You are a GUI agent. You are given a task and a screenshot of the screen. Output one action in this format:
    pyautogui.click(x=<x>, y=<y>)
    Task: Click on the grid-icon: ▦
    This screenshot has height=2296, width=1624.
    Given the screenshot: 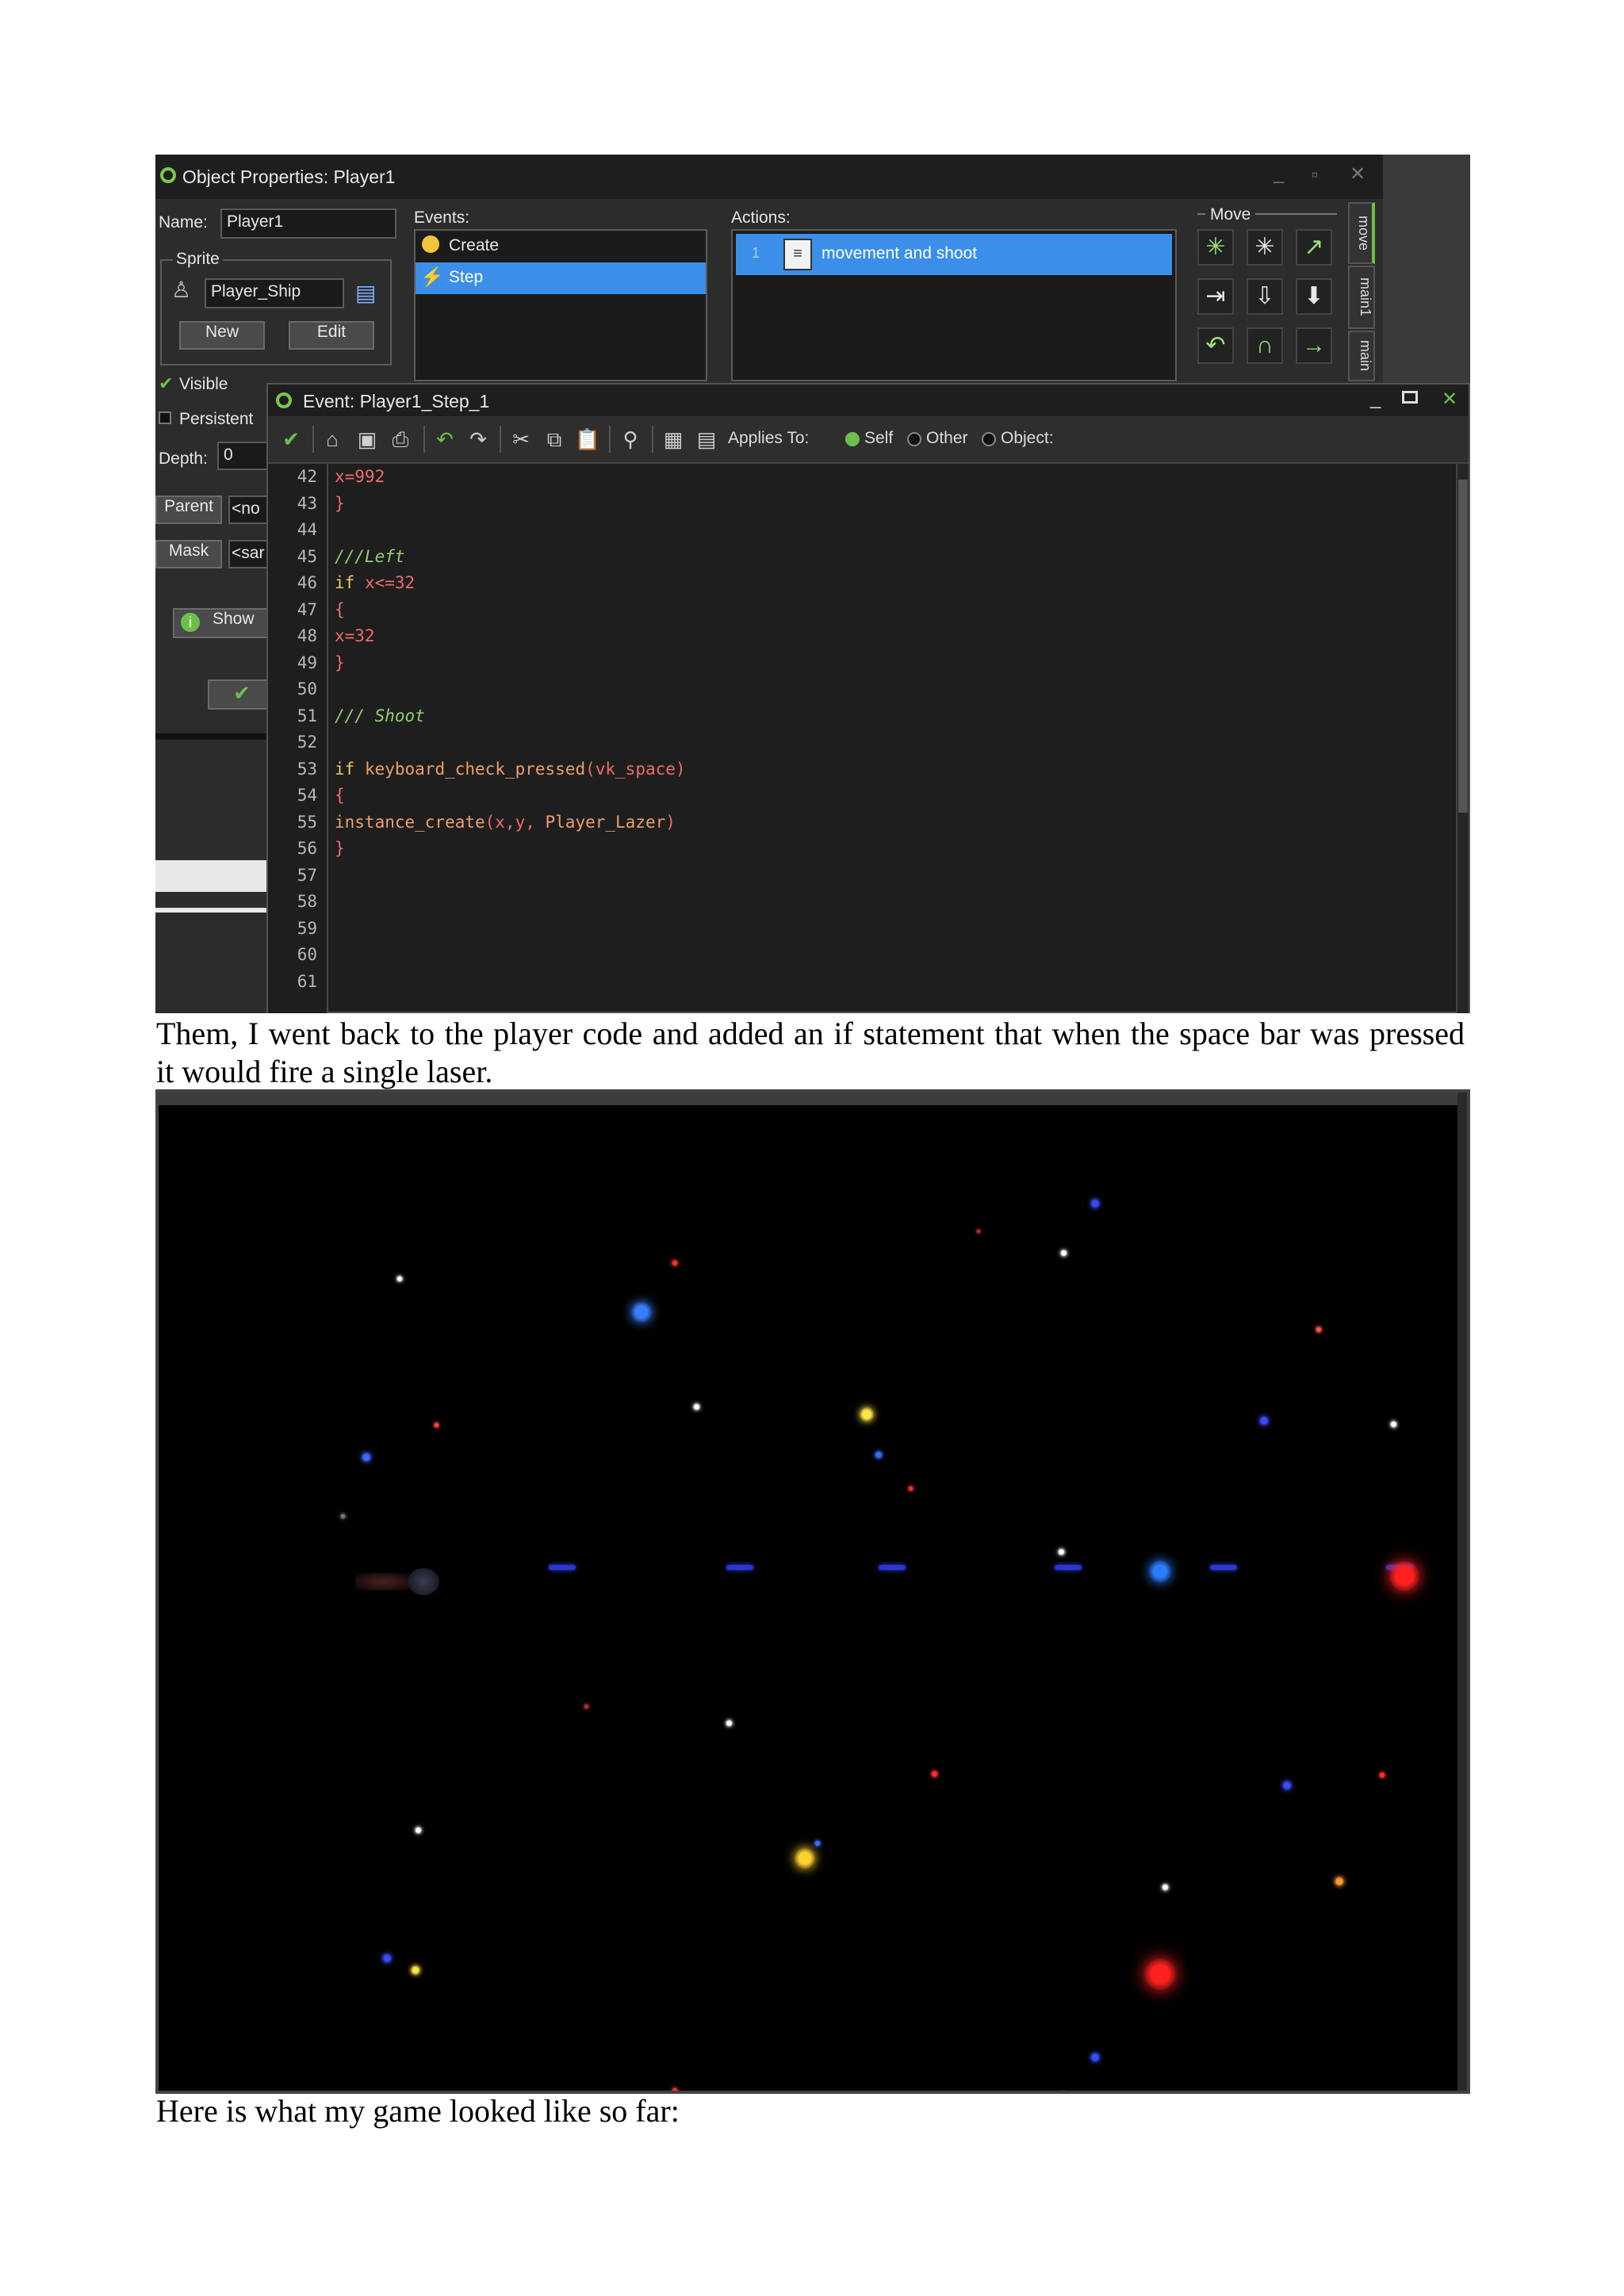 What is the action you would take?
    pyautogui.click(x=673, y=440)
    